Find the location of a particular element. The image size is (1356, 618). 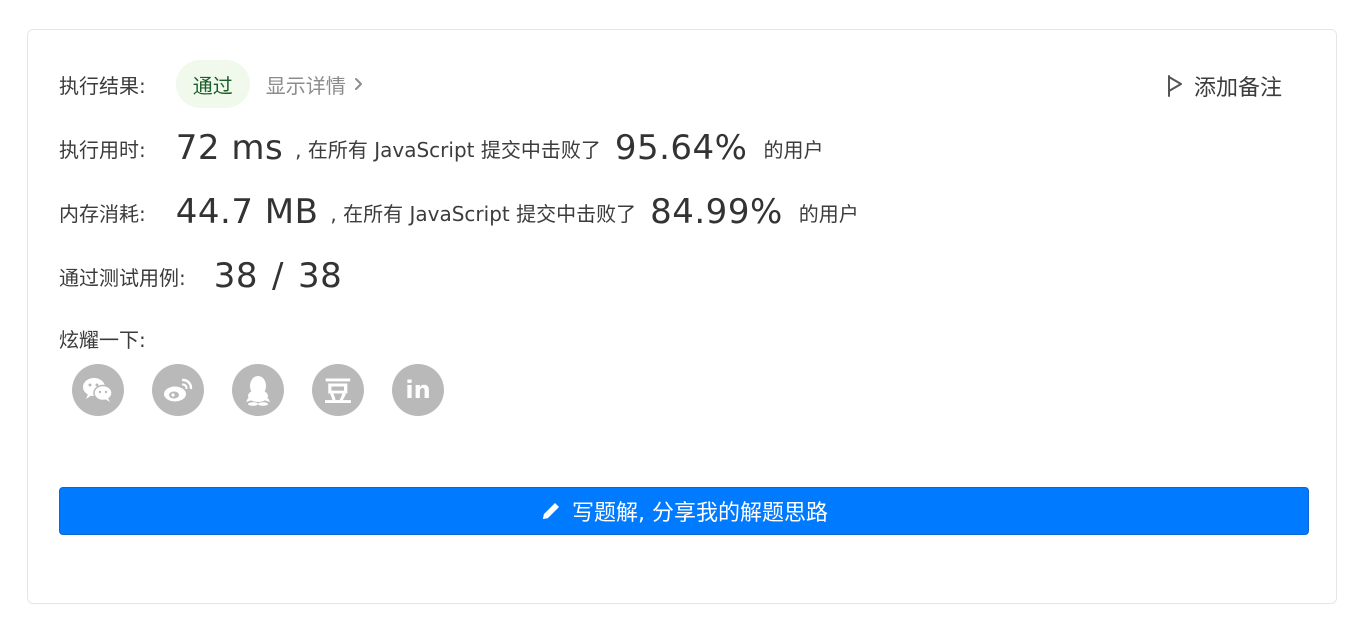

status-badge: 通过 is located at coordinates (212, 84).